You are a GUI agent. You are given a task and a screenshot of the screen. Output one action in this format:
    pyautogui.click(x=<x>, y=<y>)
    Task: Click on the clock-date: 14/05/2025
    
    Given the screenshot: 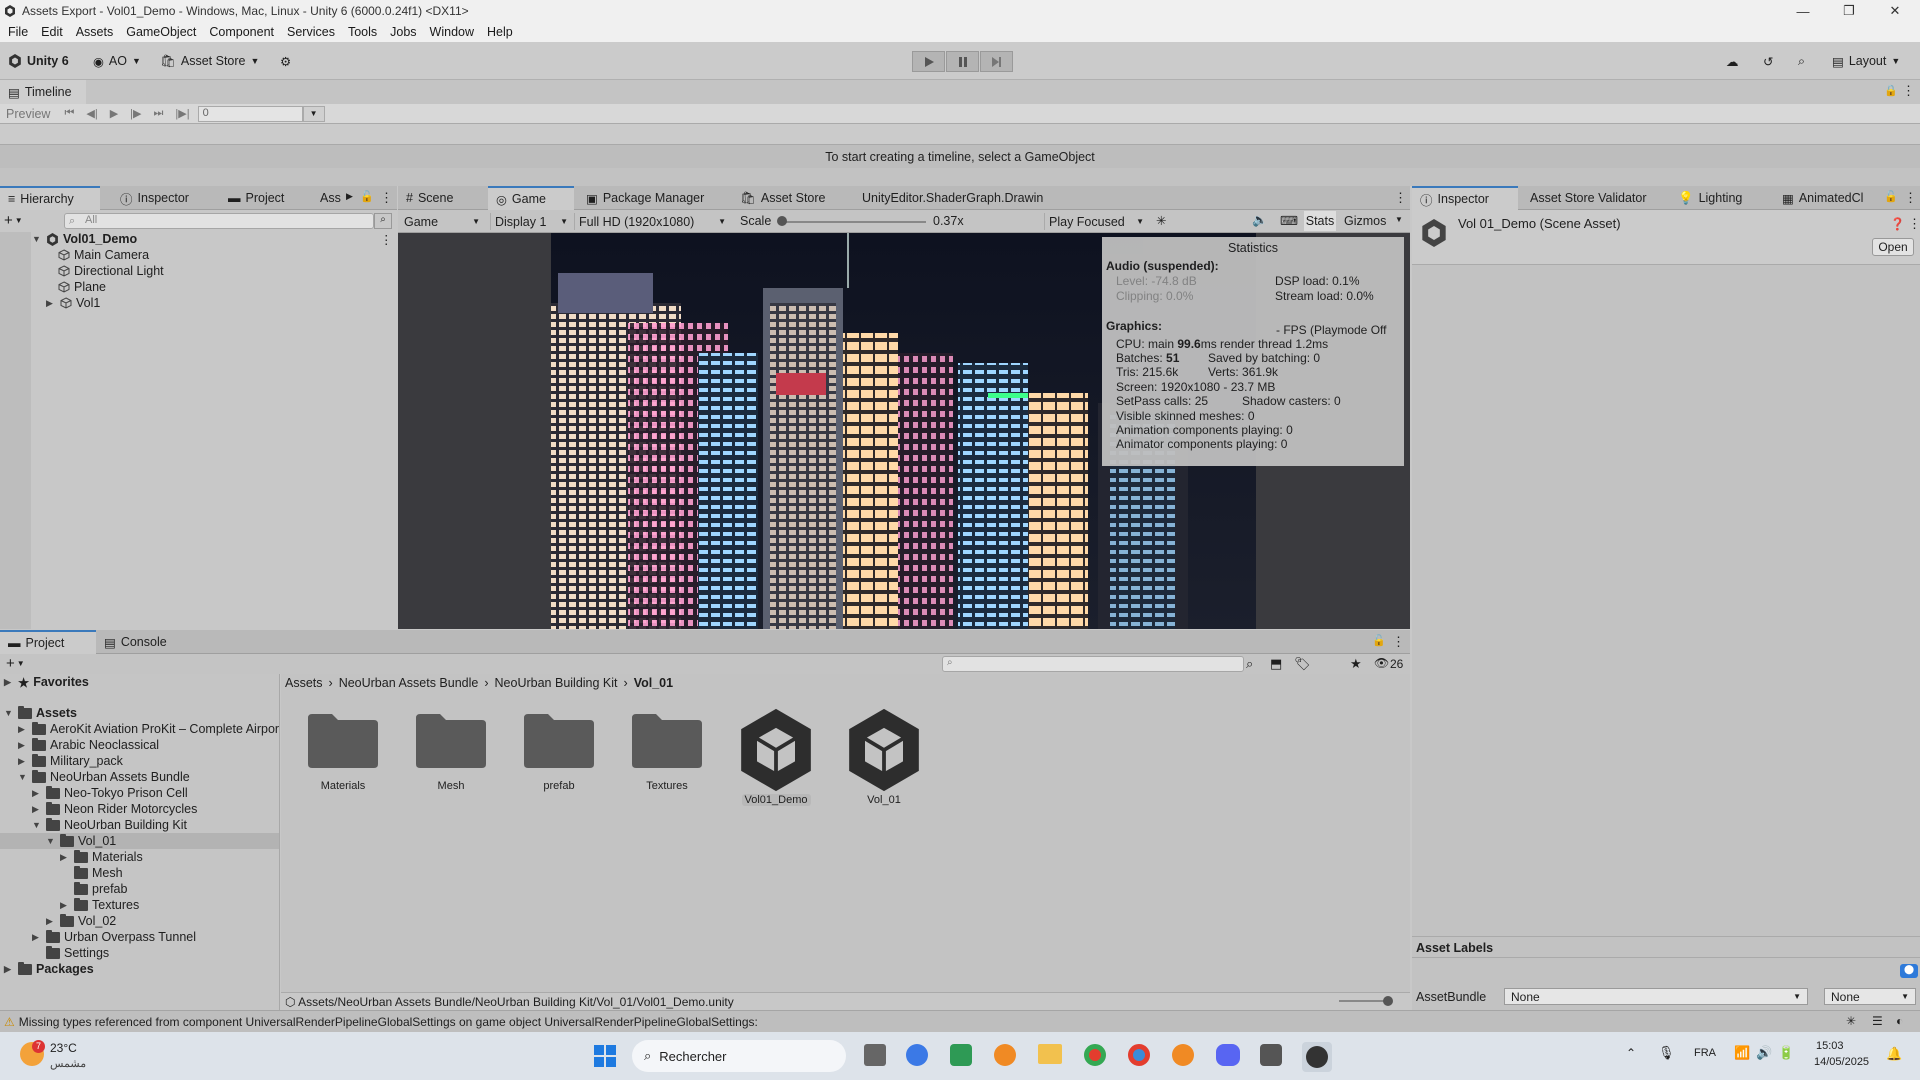 What is the action you would take?
    pyautogui.click(x=1841, y=1062)
    